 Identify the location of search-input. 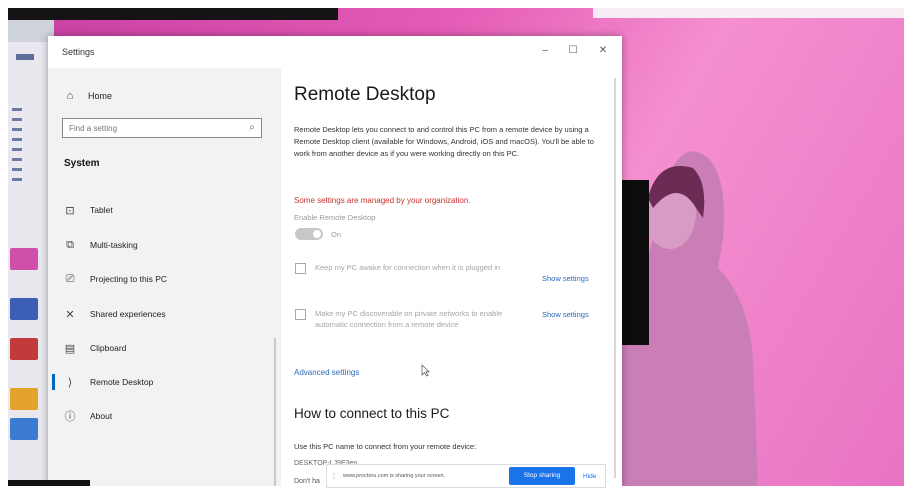
(154, 128).